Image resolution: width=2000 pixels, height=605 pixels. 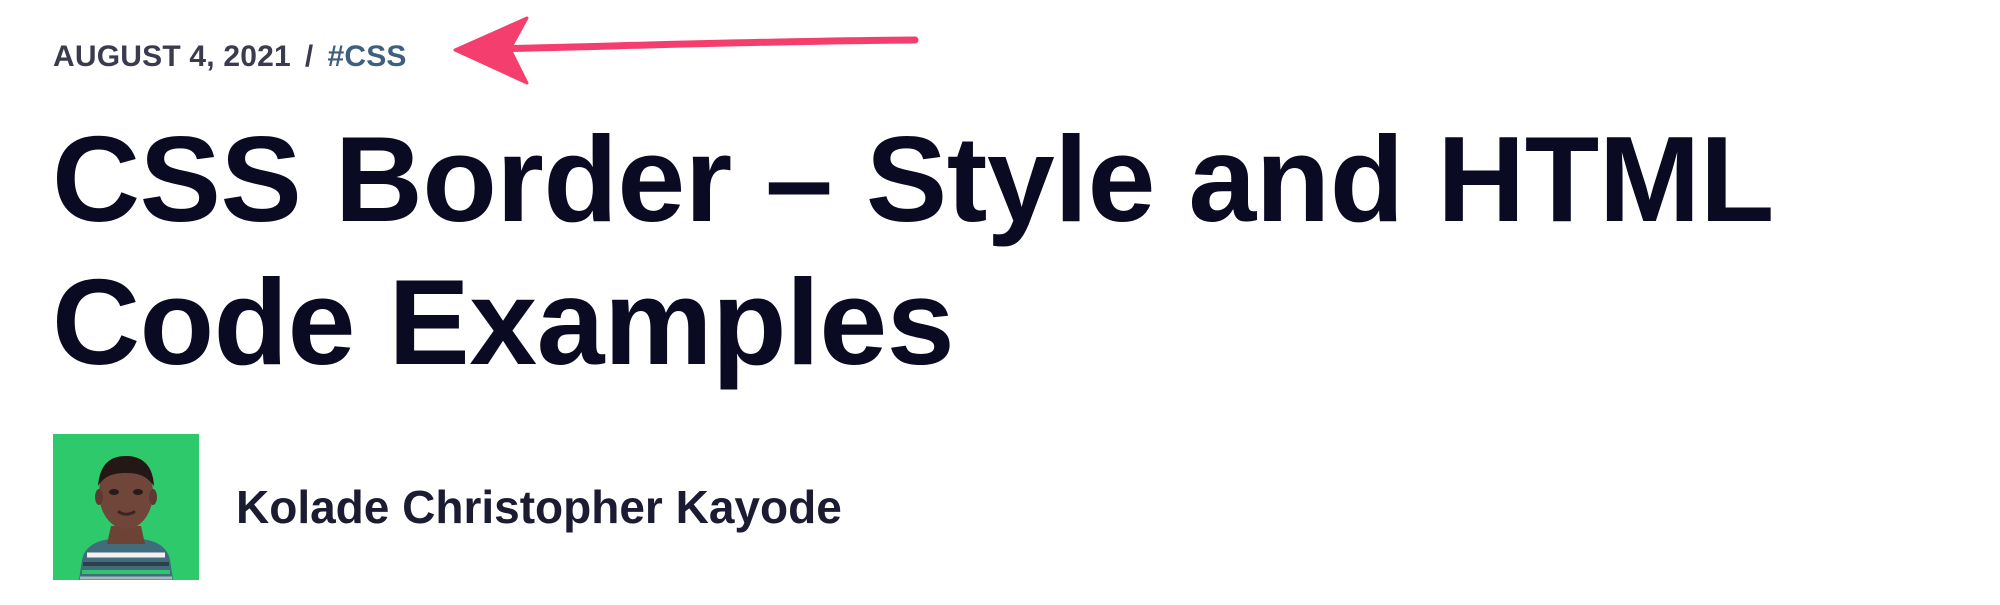 I want to click on author-card: Kolade Christopher Kayode, so click(x=447, y=507).